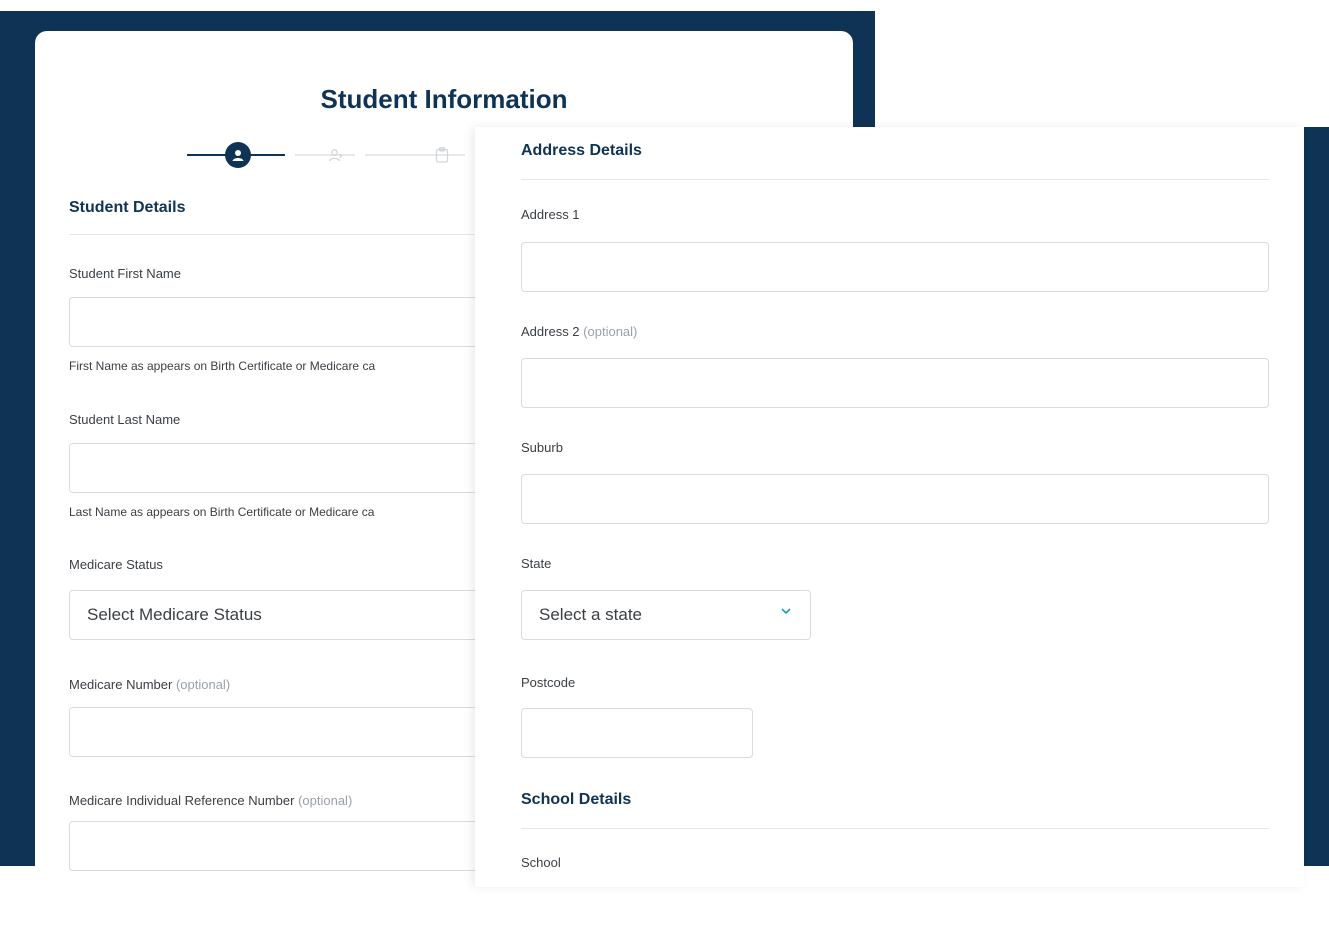 This screenshot has width=1329, height=931. Describe the element at coordinates (550, 214) in the screenshot. I see `address1-label: Address 1` at that location.